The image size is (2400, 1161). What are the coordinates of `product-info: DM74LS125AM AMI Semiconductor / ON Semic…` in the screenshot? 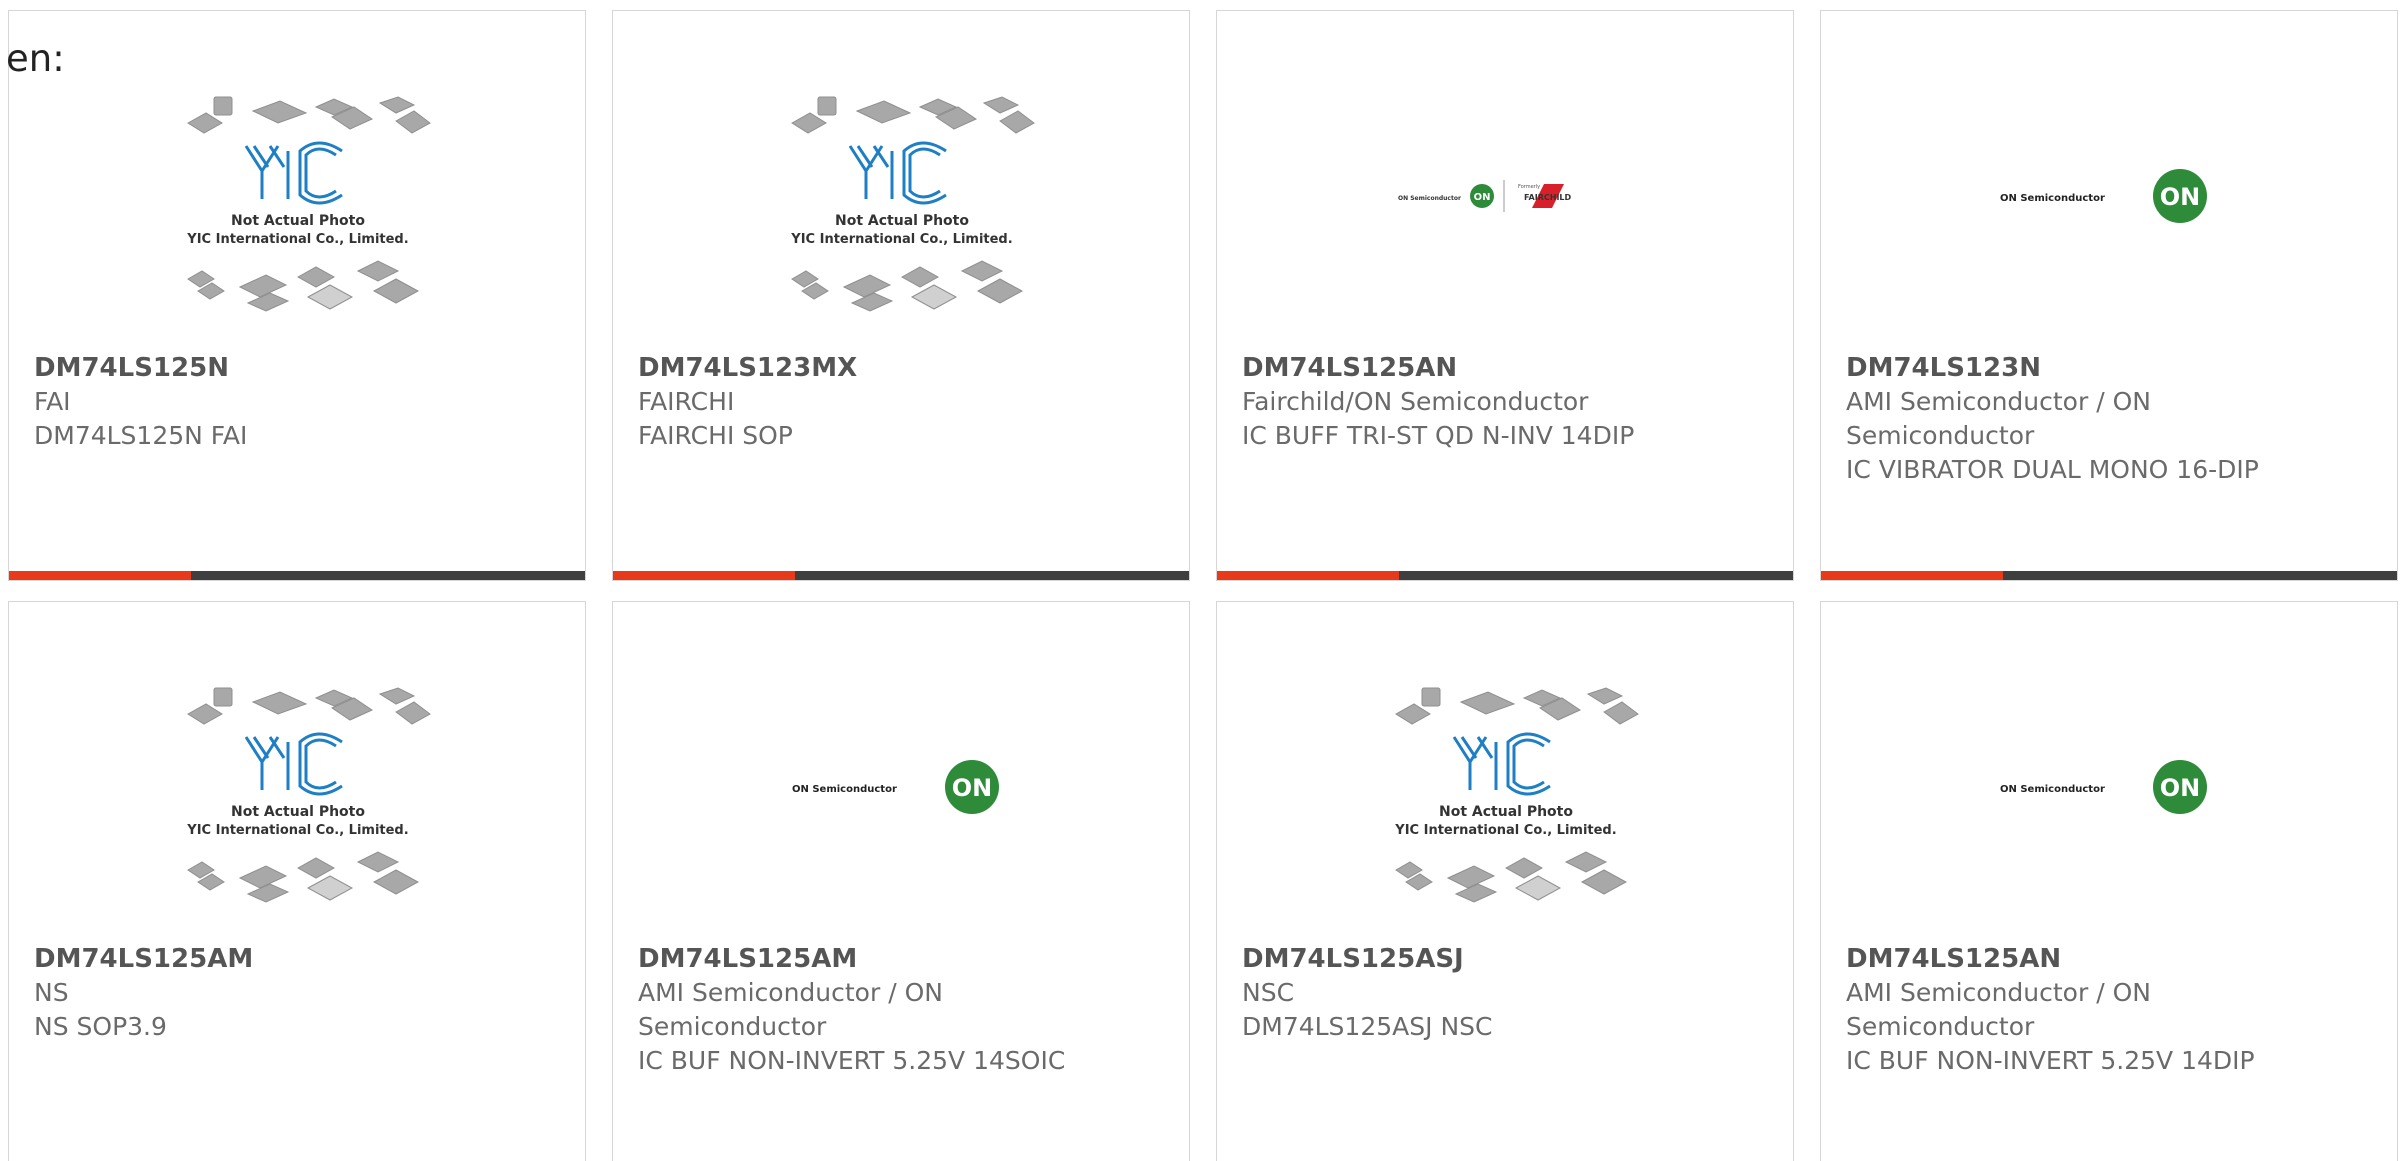 It's located at (858, 1010).